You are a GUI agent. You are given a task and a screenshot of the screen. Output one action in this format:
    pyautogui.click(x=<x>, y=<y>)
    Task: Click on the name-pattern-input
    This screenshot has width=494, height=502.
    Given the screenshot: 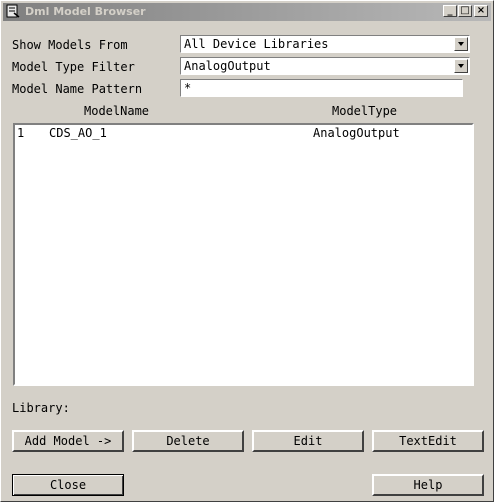 What is the action you would take?
    pyautogui.click(x=321, y=88)
    